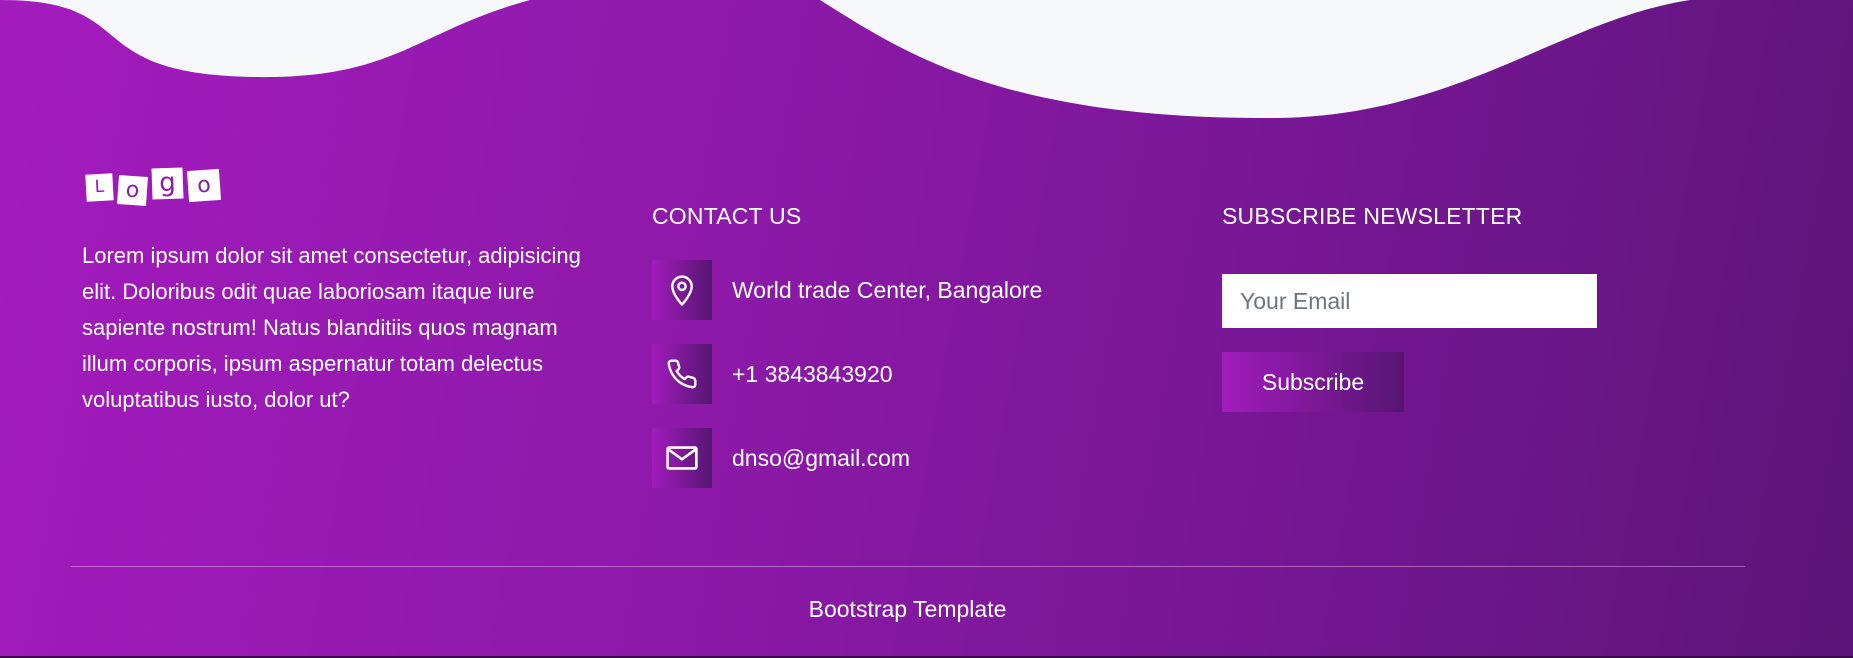  I want to click on contact-email: dnso@gmail.com, so click(821, 457).